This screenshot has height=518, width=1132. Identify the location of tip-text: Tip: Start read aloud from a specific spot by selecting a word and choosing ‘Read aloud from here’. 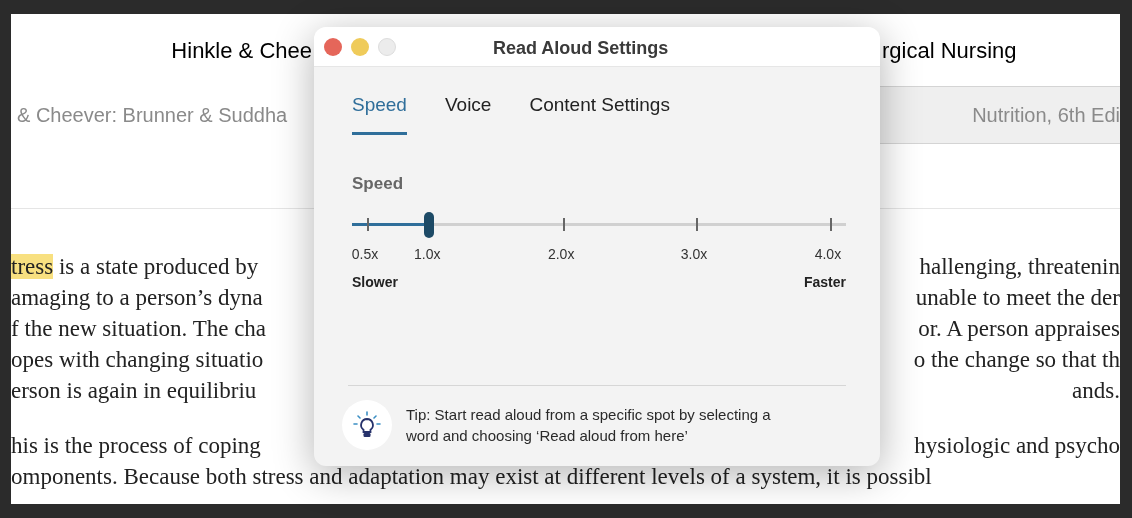
(589, 425).